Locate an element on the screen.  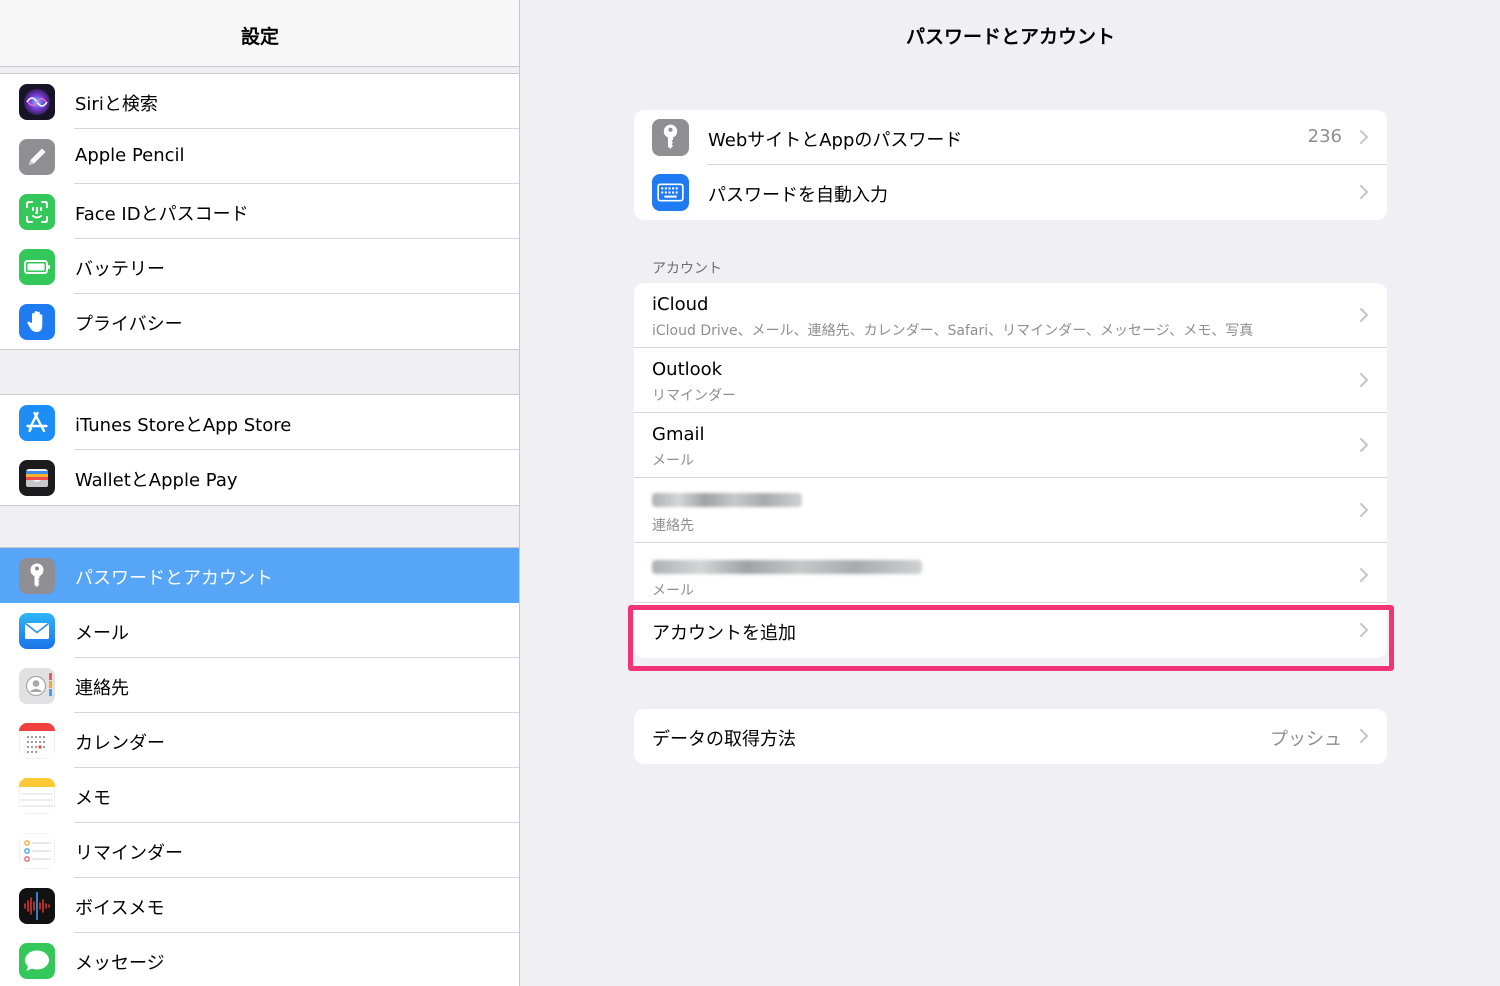
autofill-passwords-row: パスワードを自動入力 is located at coordinates (1010, 192).